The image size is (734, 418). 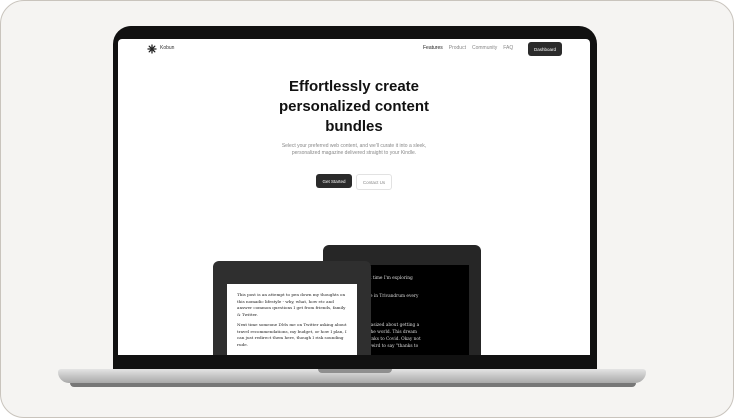 What do you see at coordinates (152, 49) in the screenshot?
I see `logo-icon` at bounding box center [152, 49].